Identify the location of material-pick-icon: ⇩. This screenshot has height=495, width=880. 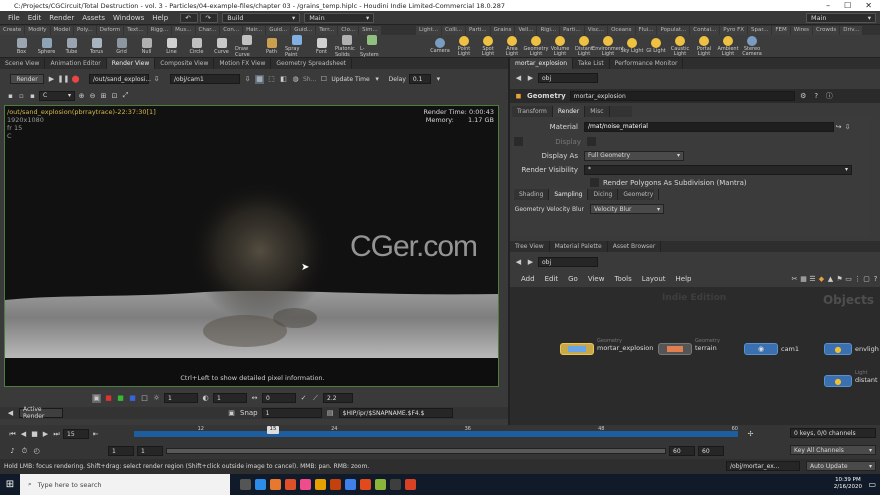
(847, 126).